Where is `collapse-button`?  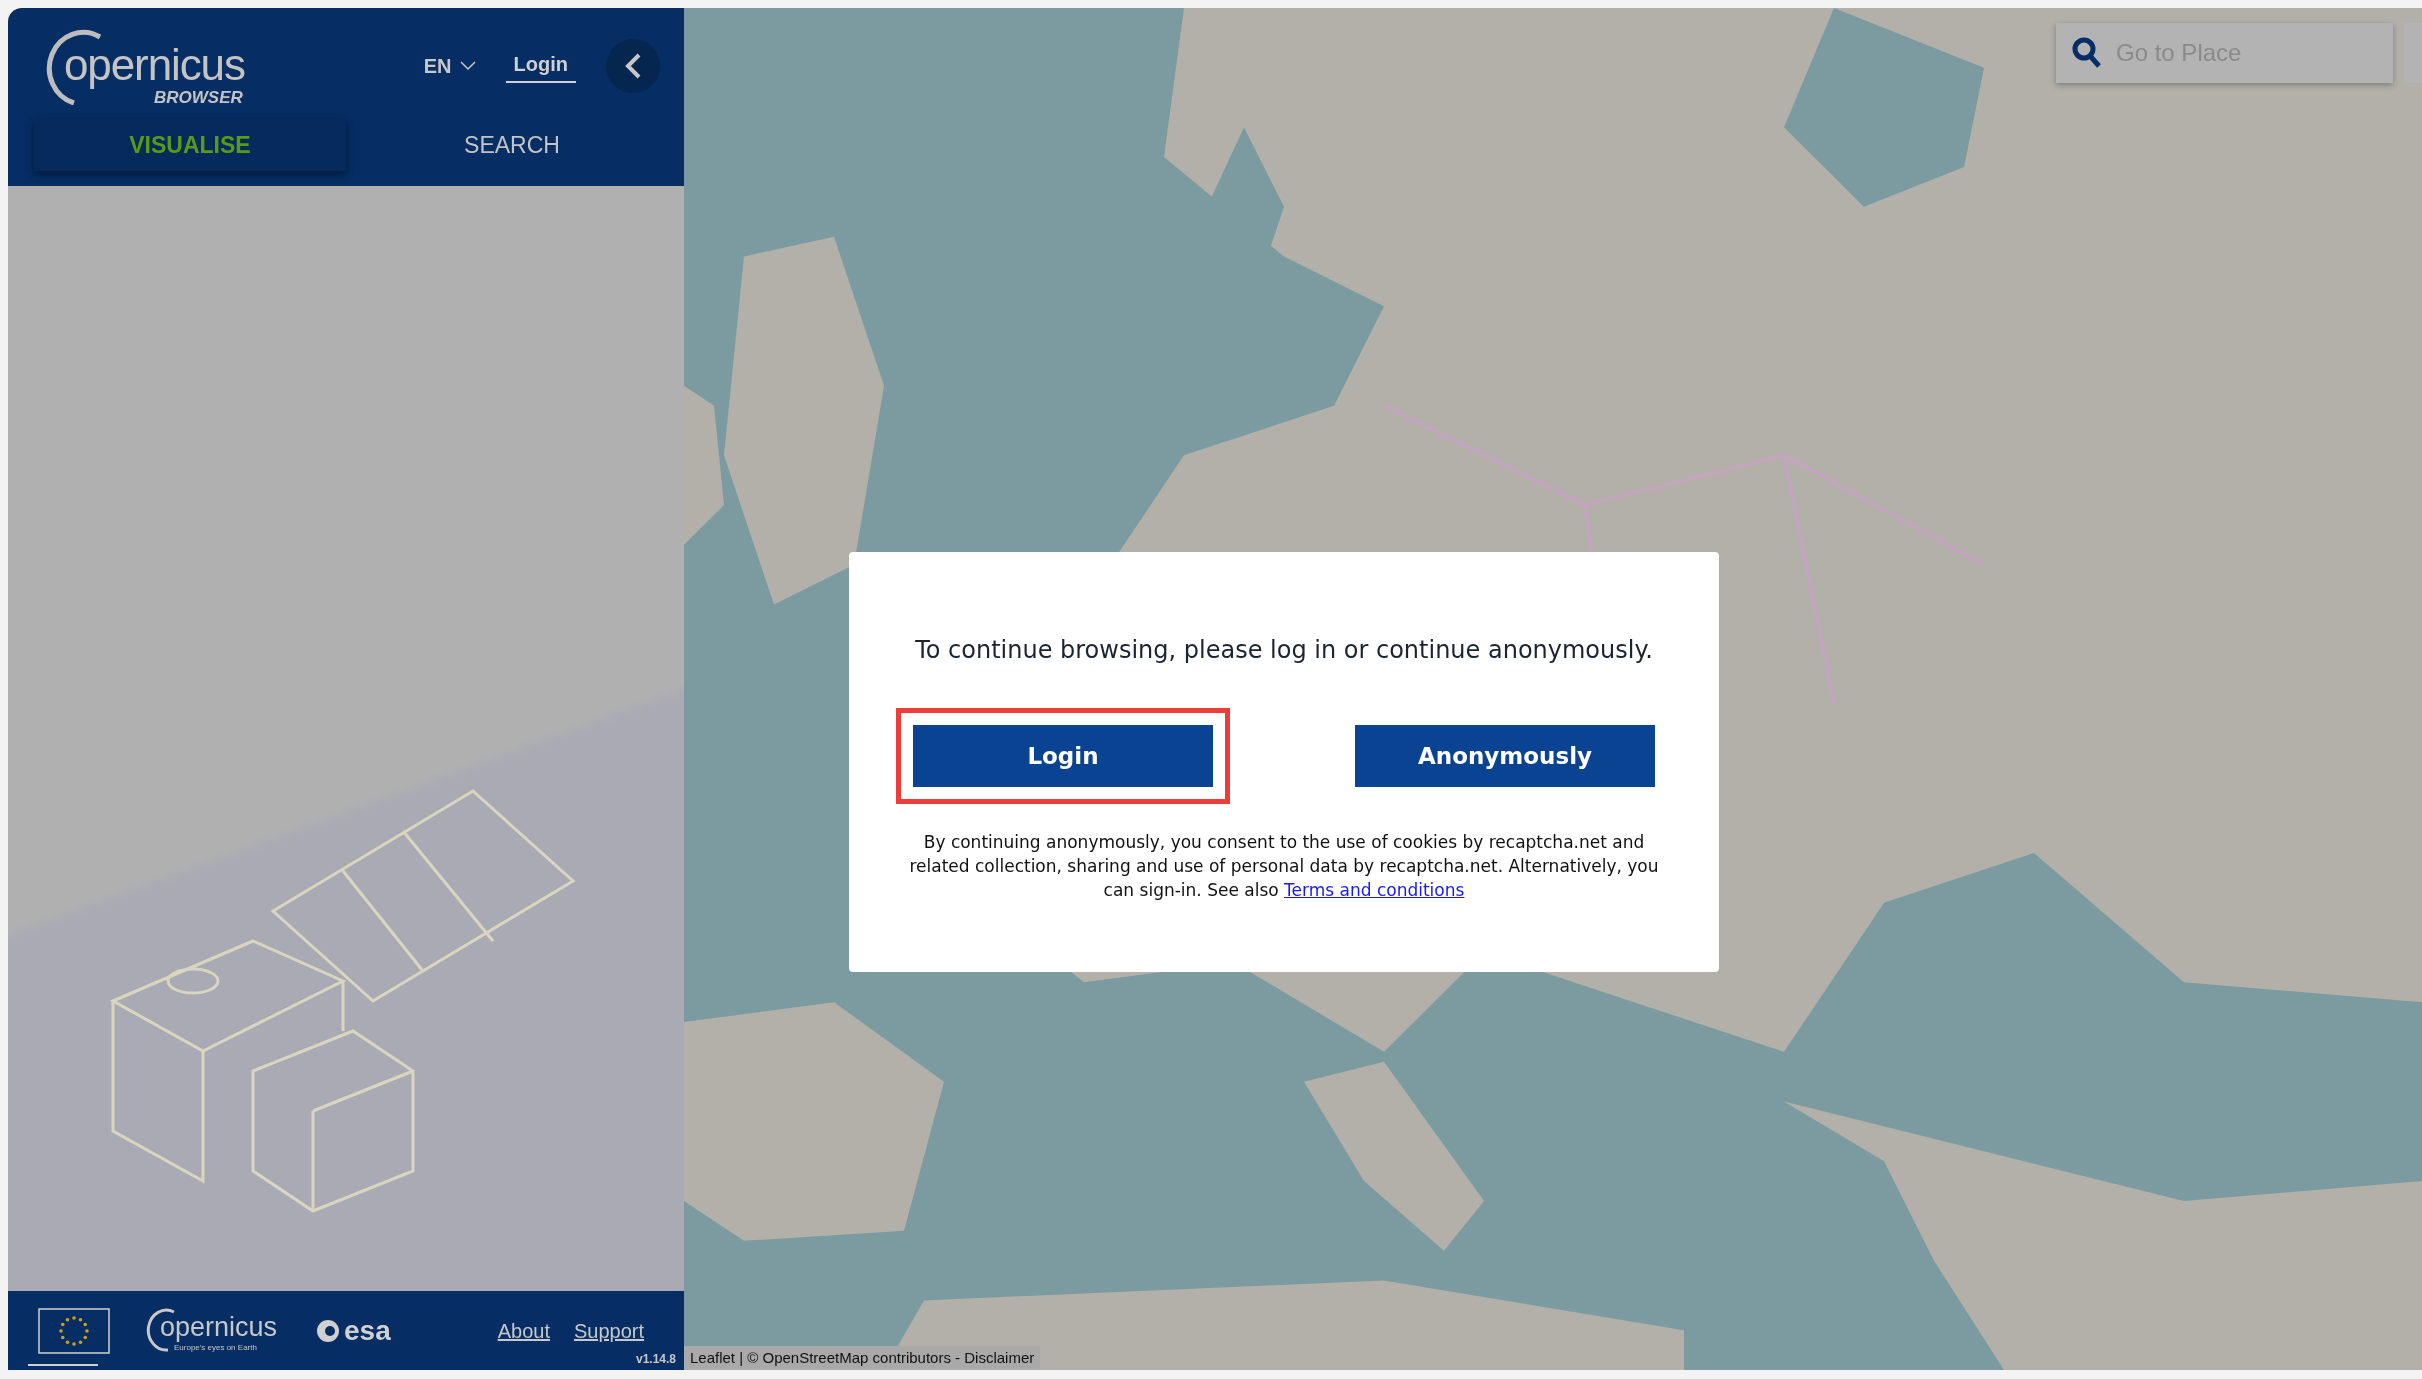
collapse-button is located at coordinates (633, 65).